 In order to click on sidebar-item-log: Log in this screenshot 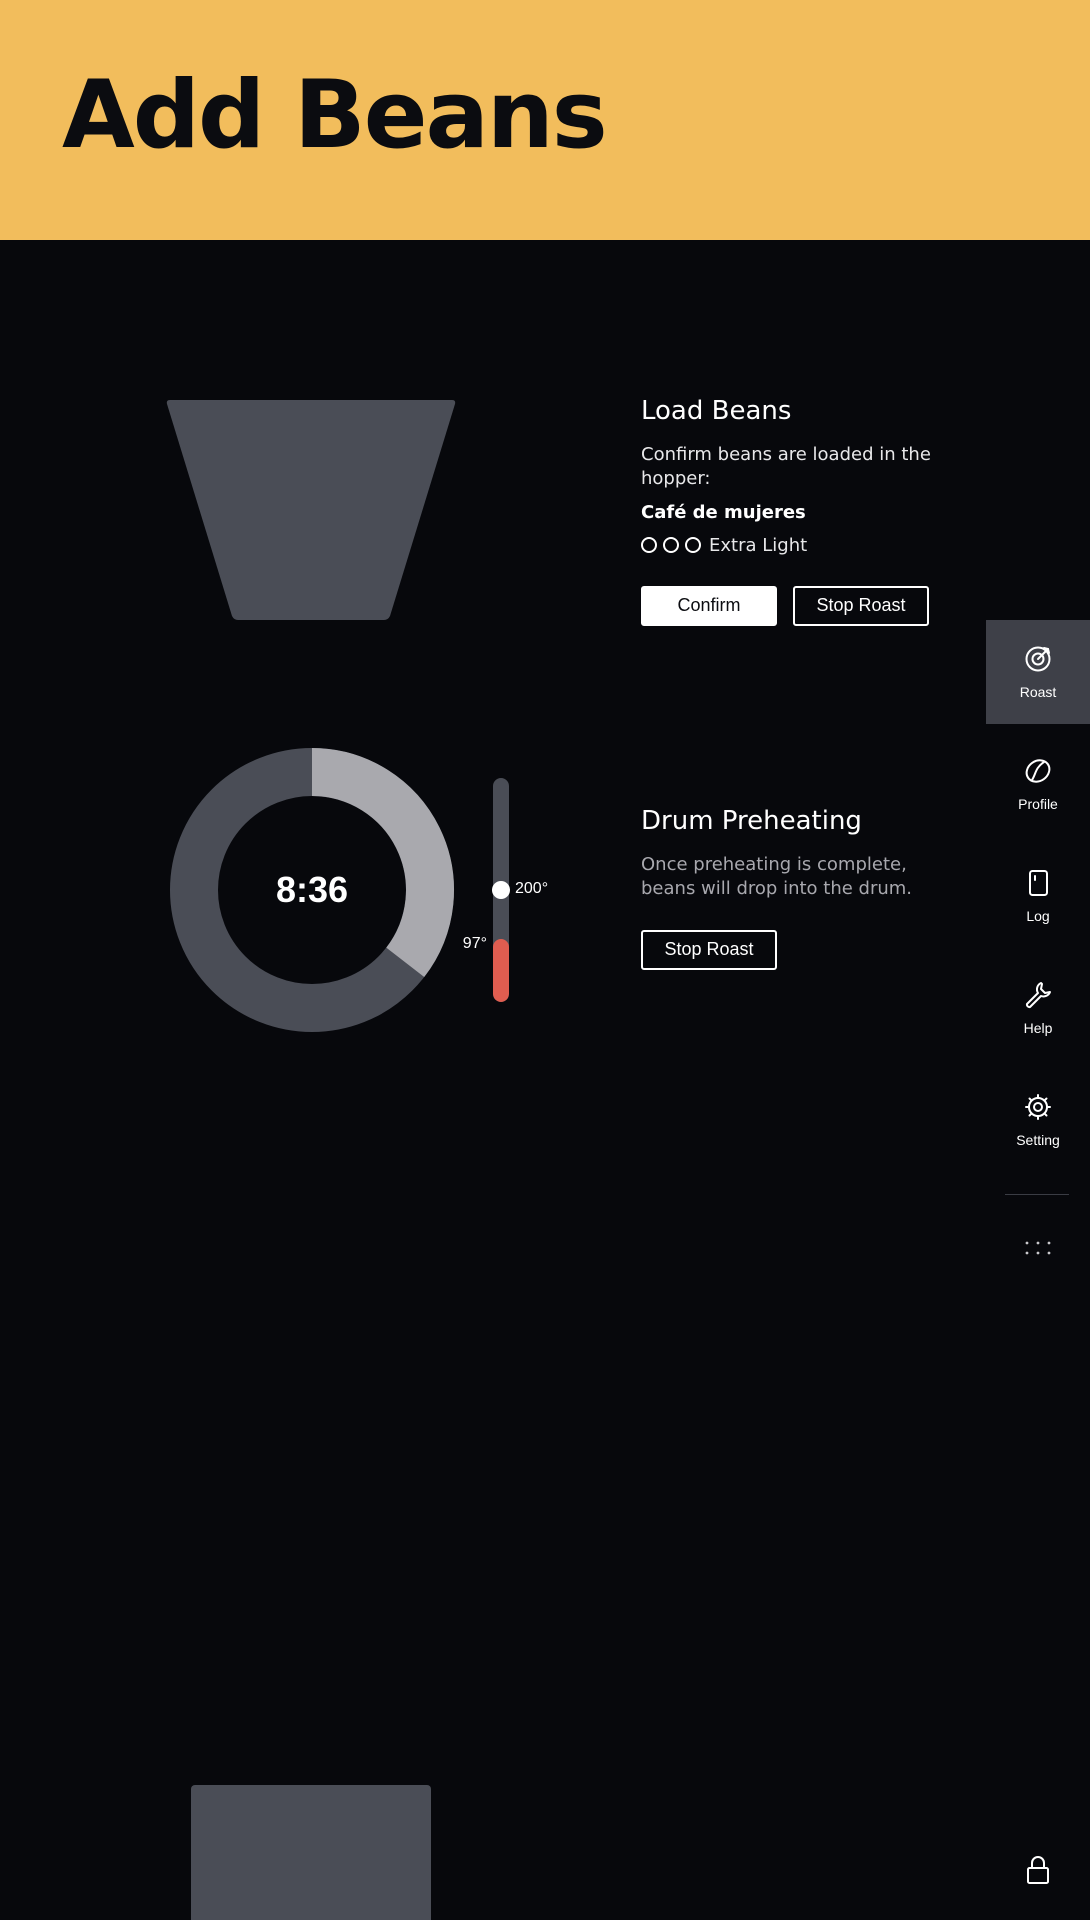, I will do `click(1038, 896)`.